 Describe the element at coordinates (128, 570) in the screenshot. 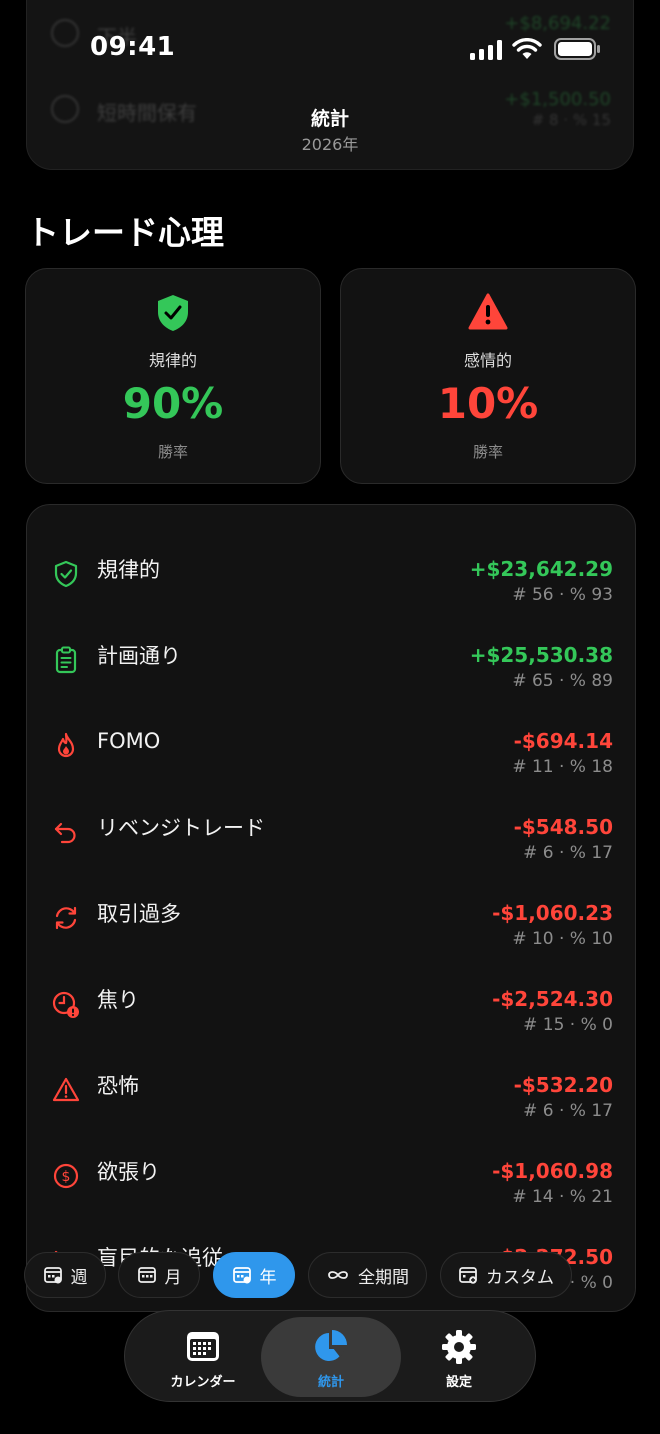

I see `row-label: 規律的` at that location.